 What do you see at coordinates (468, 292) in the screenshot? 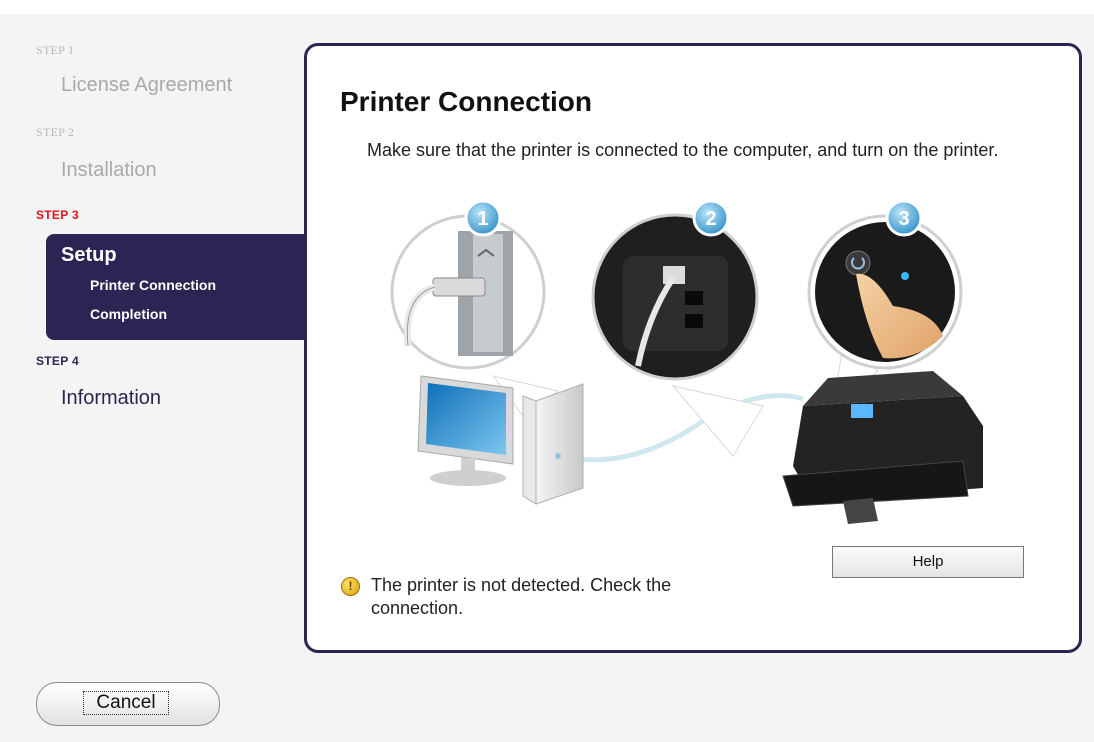
I see `usb-port-callout` at bounding box center [468, 292].